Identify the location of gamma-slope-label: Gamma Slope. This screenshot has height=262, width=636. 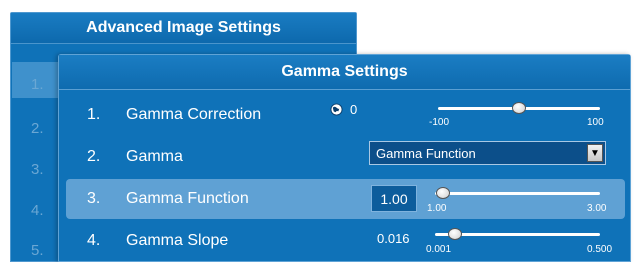
(177, 240).